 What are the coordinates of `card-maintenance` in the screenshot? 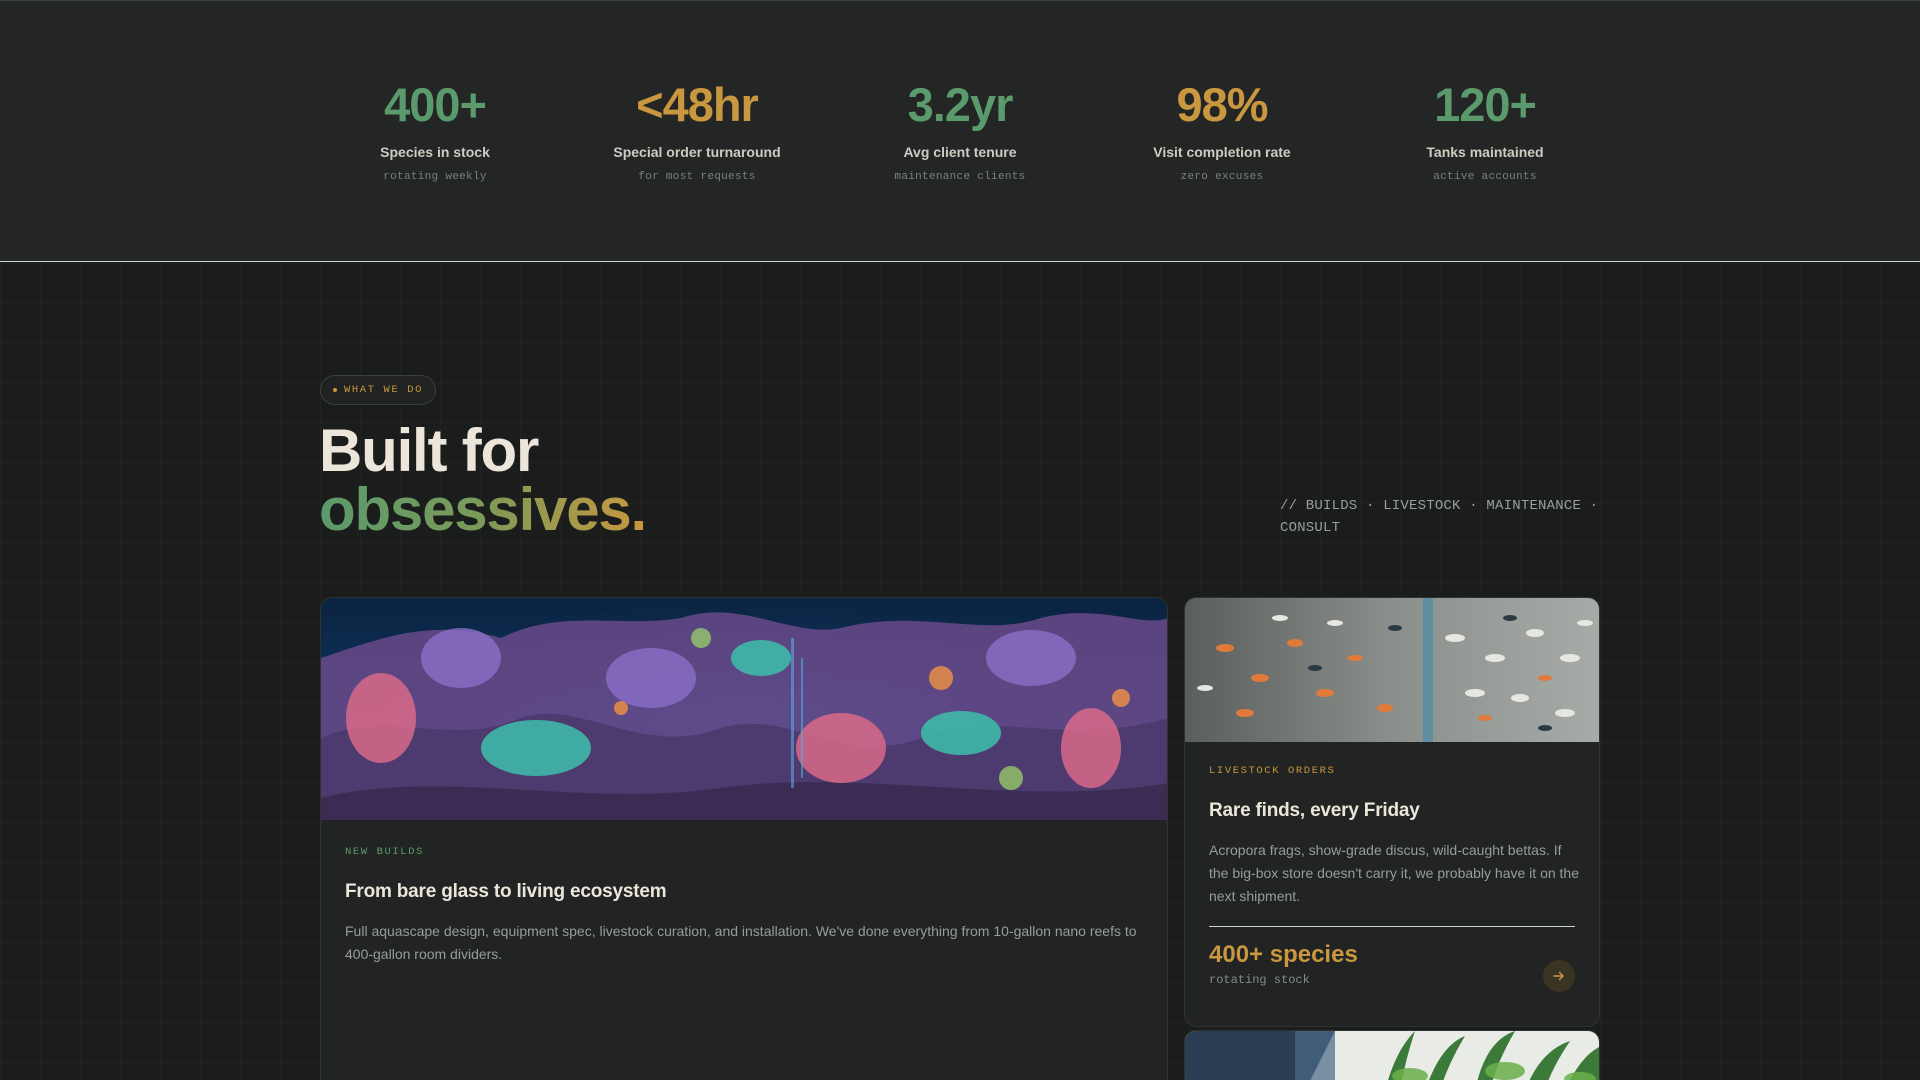 It's located at (1392, 1055).